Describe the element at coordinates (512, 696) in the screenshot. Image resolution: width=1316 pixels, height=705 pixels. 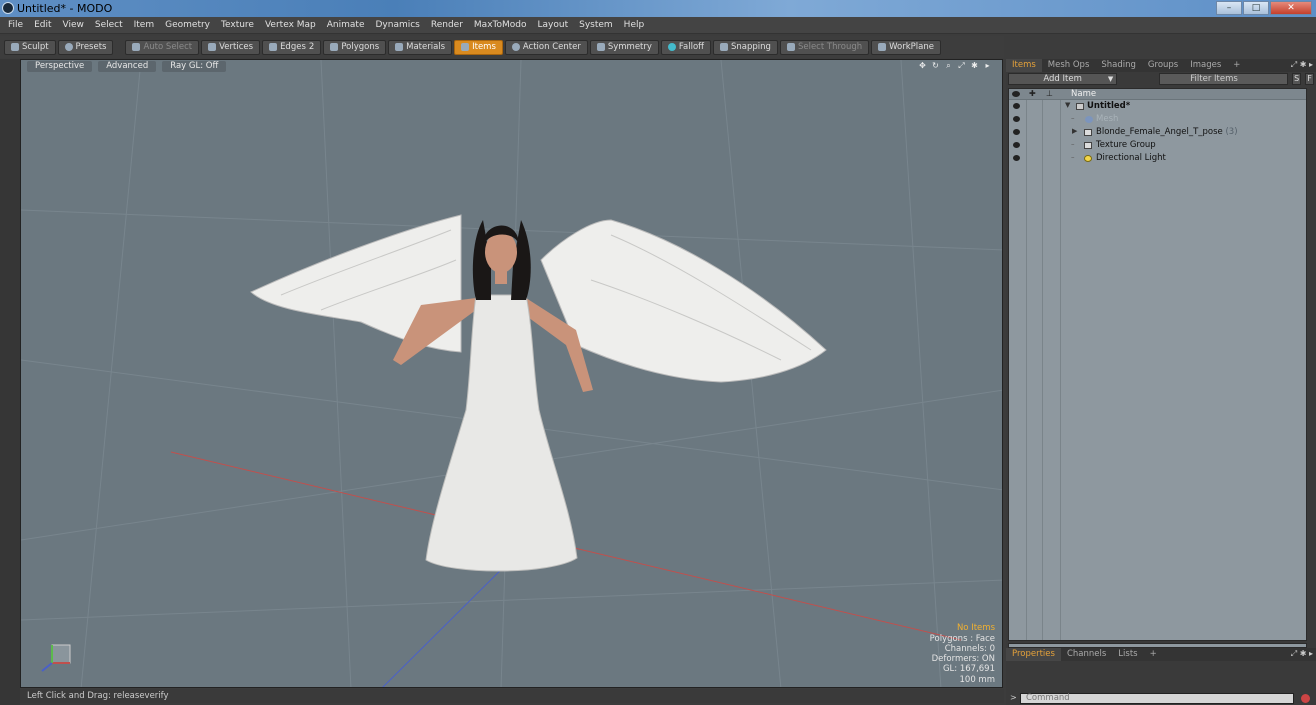
I see `status-bar: Left Click and Drag: releaseverify` at that location.